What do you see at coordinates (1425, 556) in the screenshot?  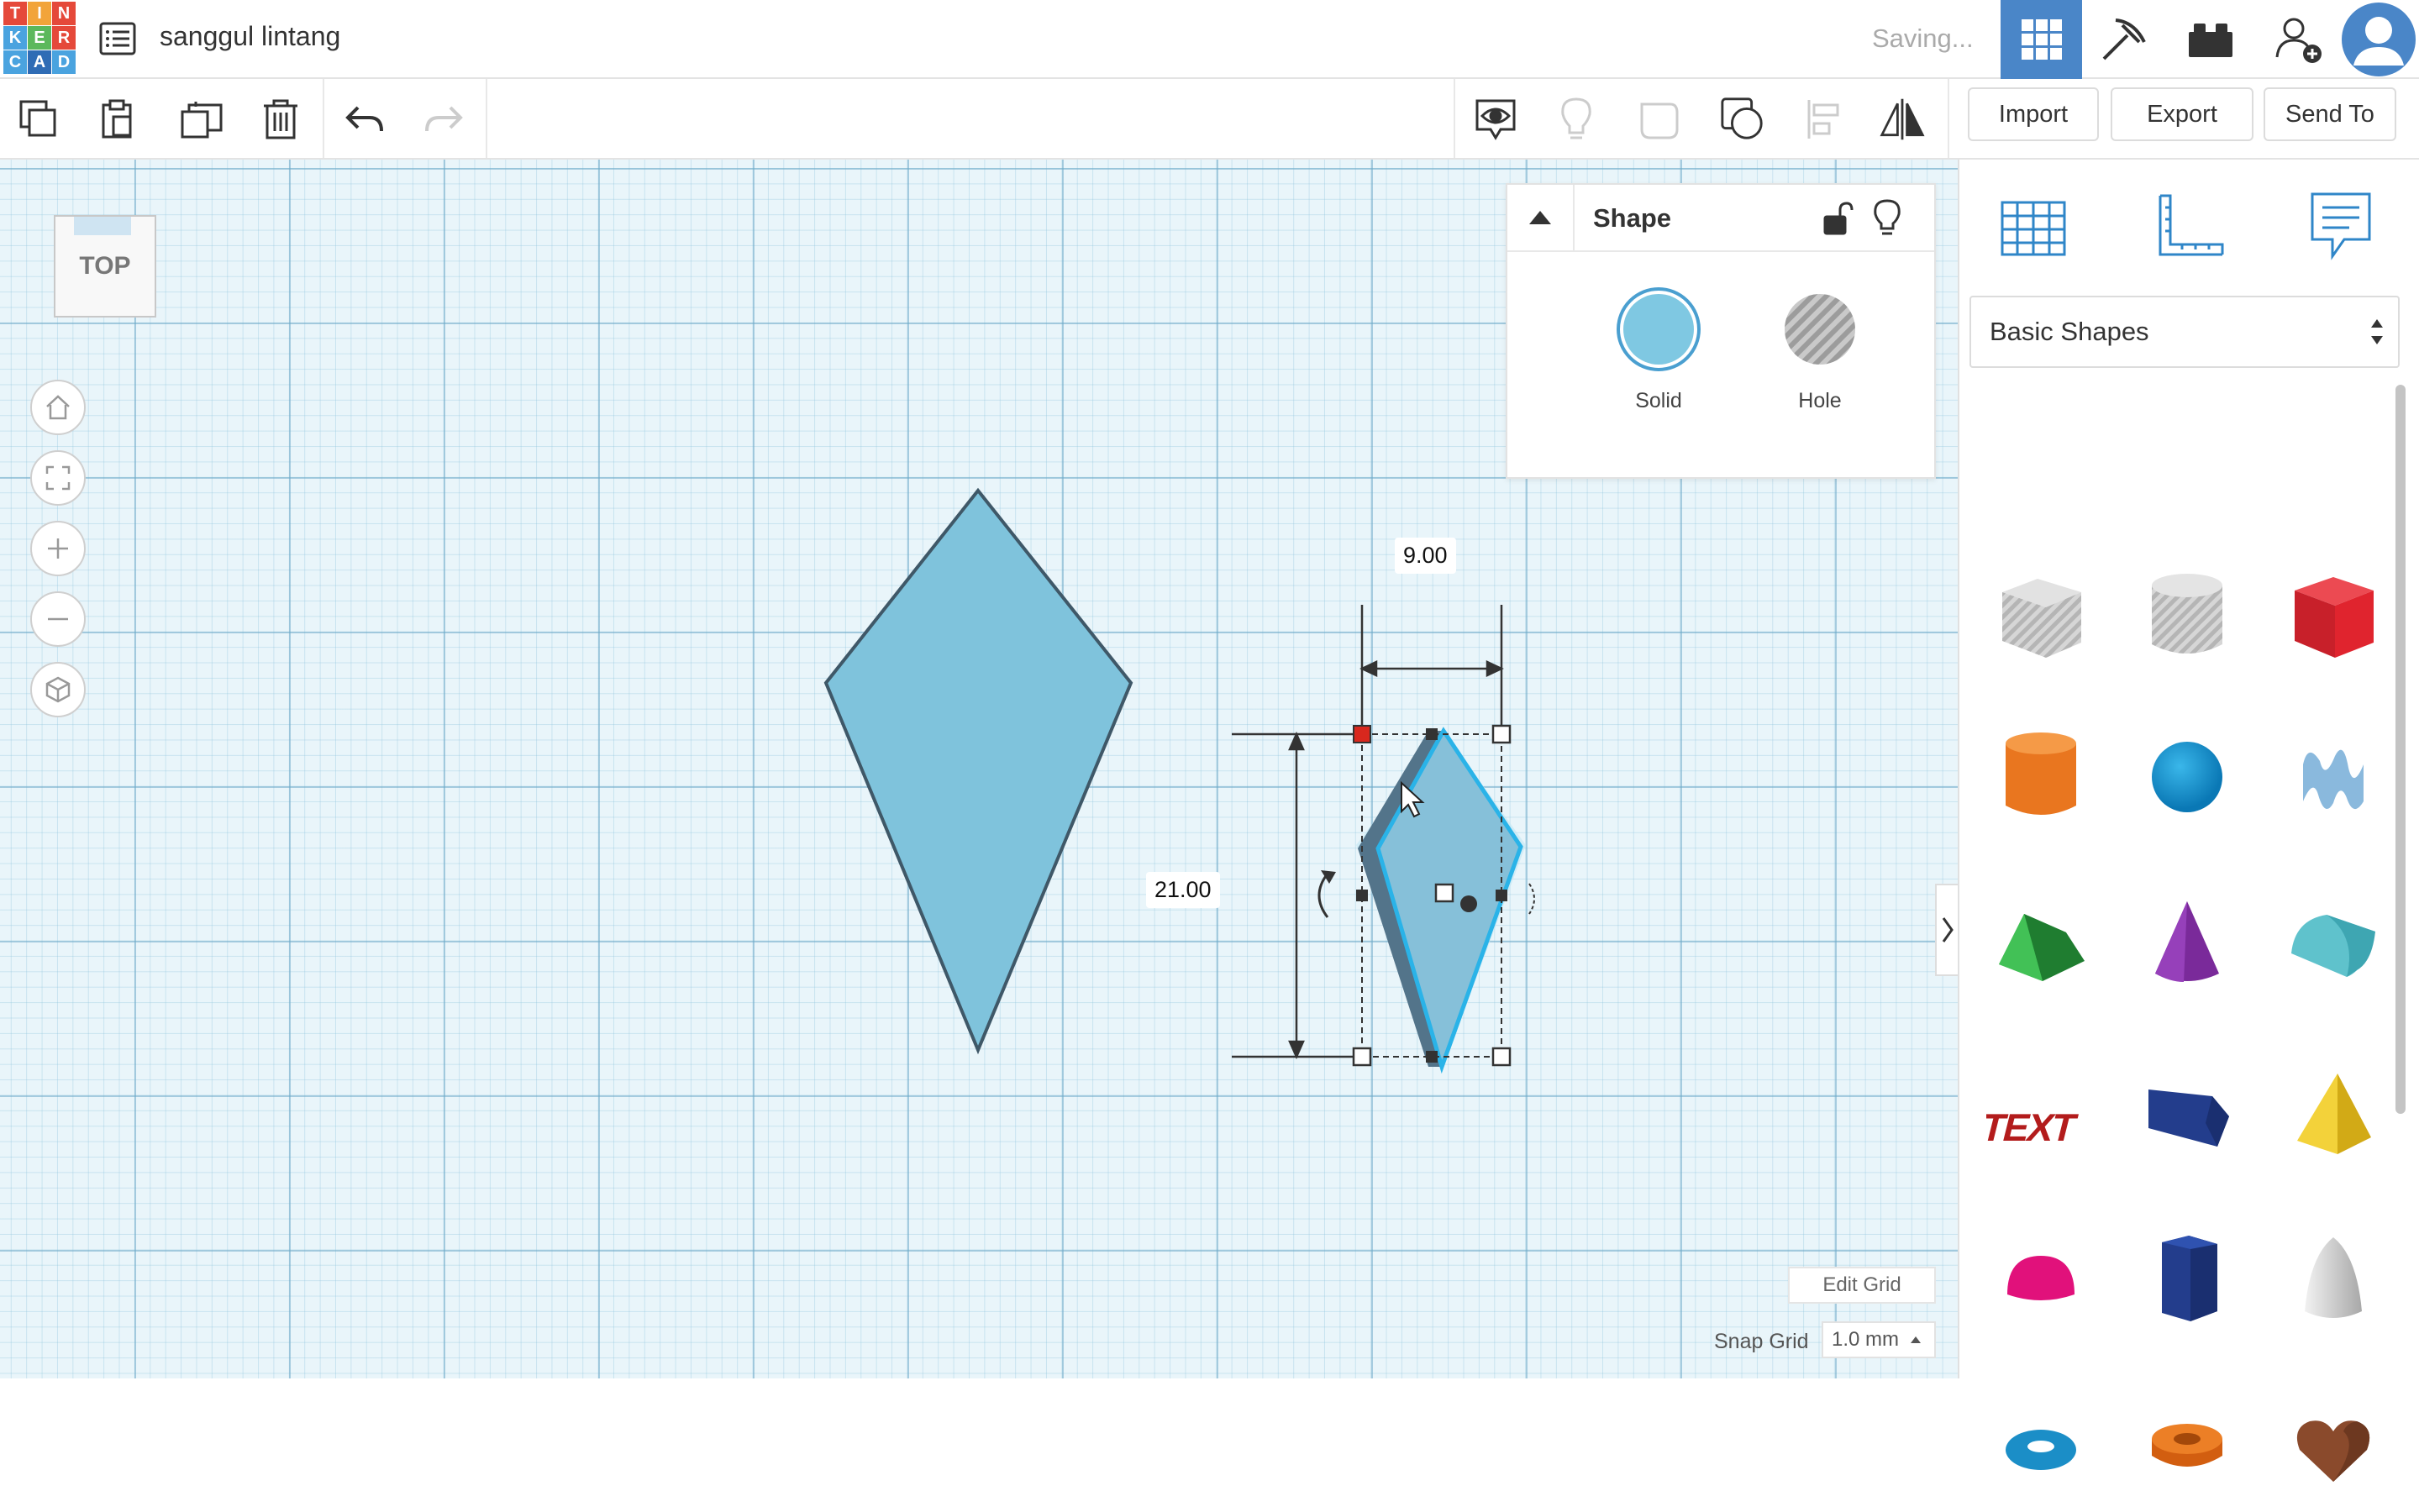 I see `width-dimension-value: 9.00` at bounding box center [1425, 556].